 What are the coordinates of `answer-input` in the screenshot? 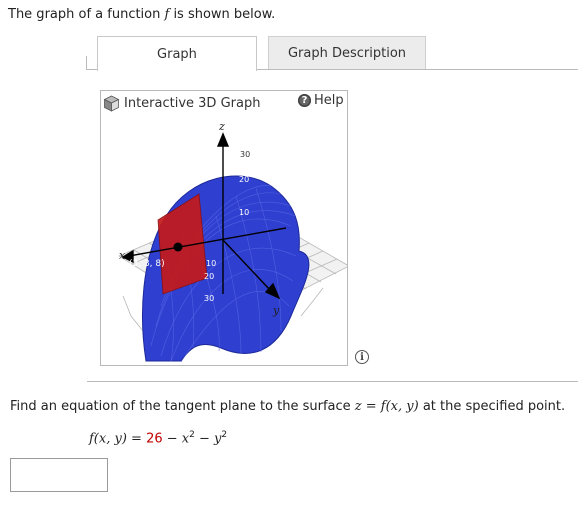 It's located at (59, 475).